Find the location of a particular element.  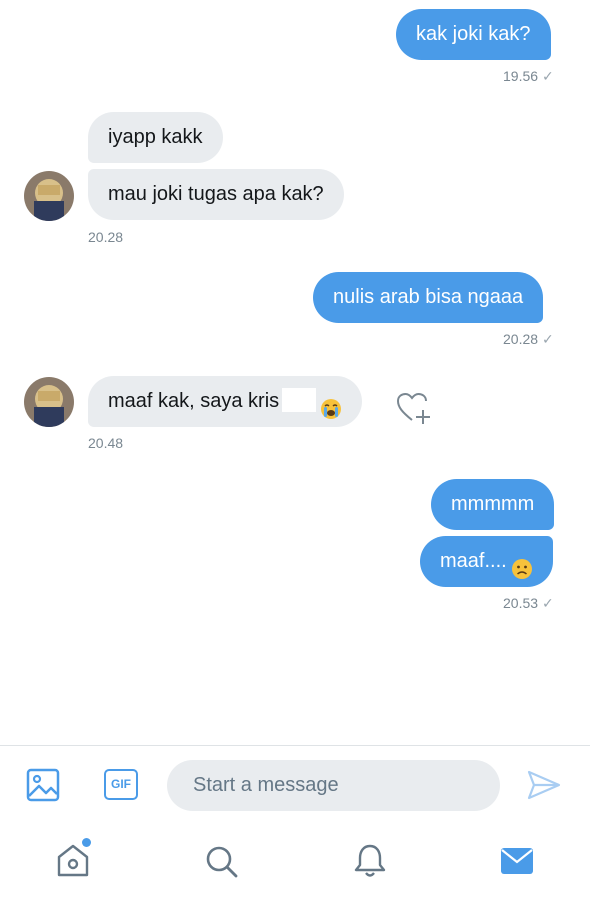

message-text: nulis arab bisa ngaaa is located at coordinates (428, 297).